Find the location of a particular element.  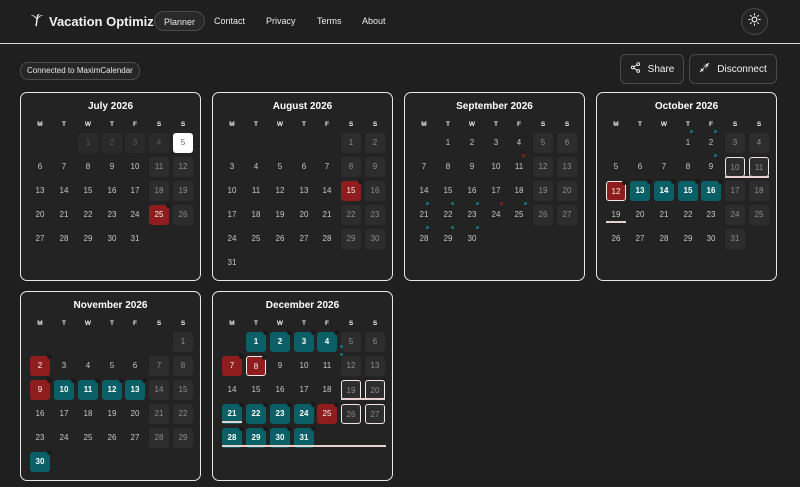

day-cell: 31 is located at coordinates (735, 239).